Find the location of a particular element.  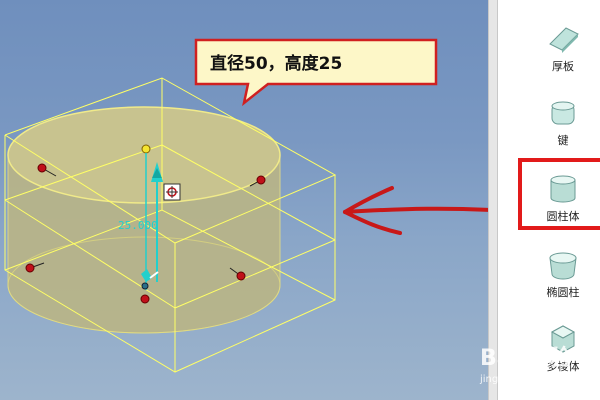

watermark: Bai 经验 jingyan.baidu.com is located at coordinates (526, 362).